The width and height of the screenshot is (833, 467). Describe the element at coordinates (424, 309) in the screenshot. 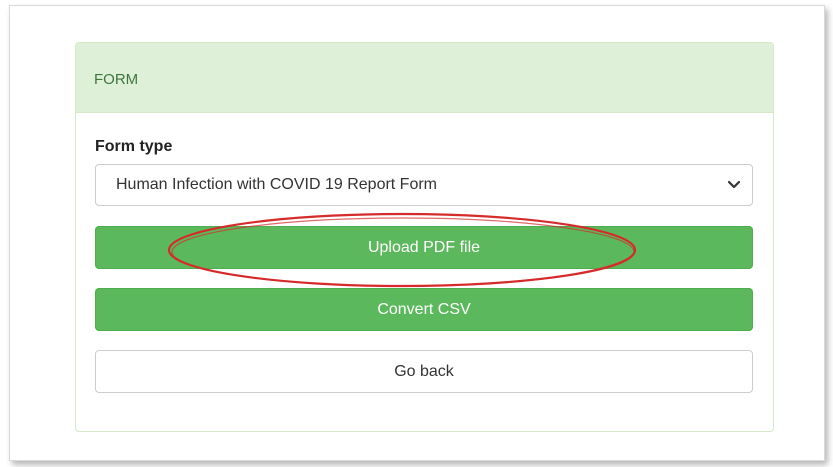

I see `convert-csv-button: Convert CSV` at that location.